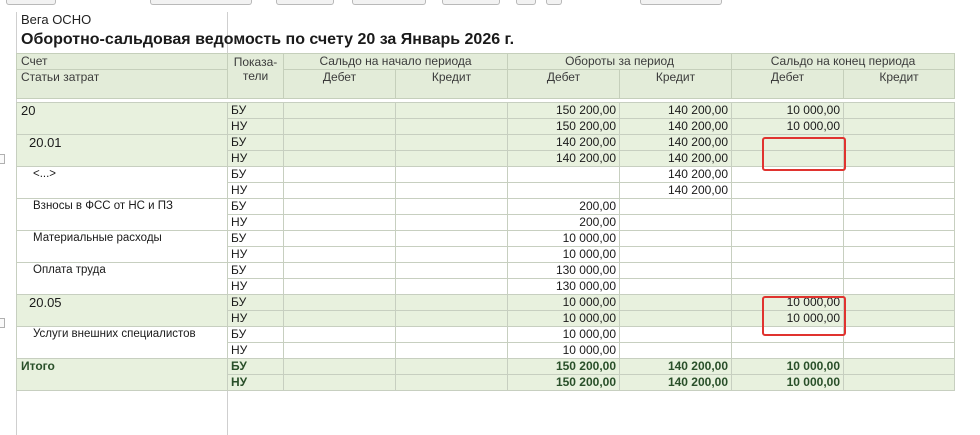 Image resolution: width=980 pixels, height=435 pixels. I want to click on table-row: 20 БУ 150 200,00 140 200,00 10 000,00, so click(486, 118).